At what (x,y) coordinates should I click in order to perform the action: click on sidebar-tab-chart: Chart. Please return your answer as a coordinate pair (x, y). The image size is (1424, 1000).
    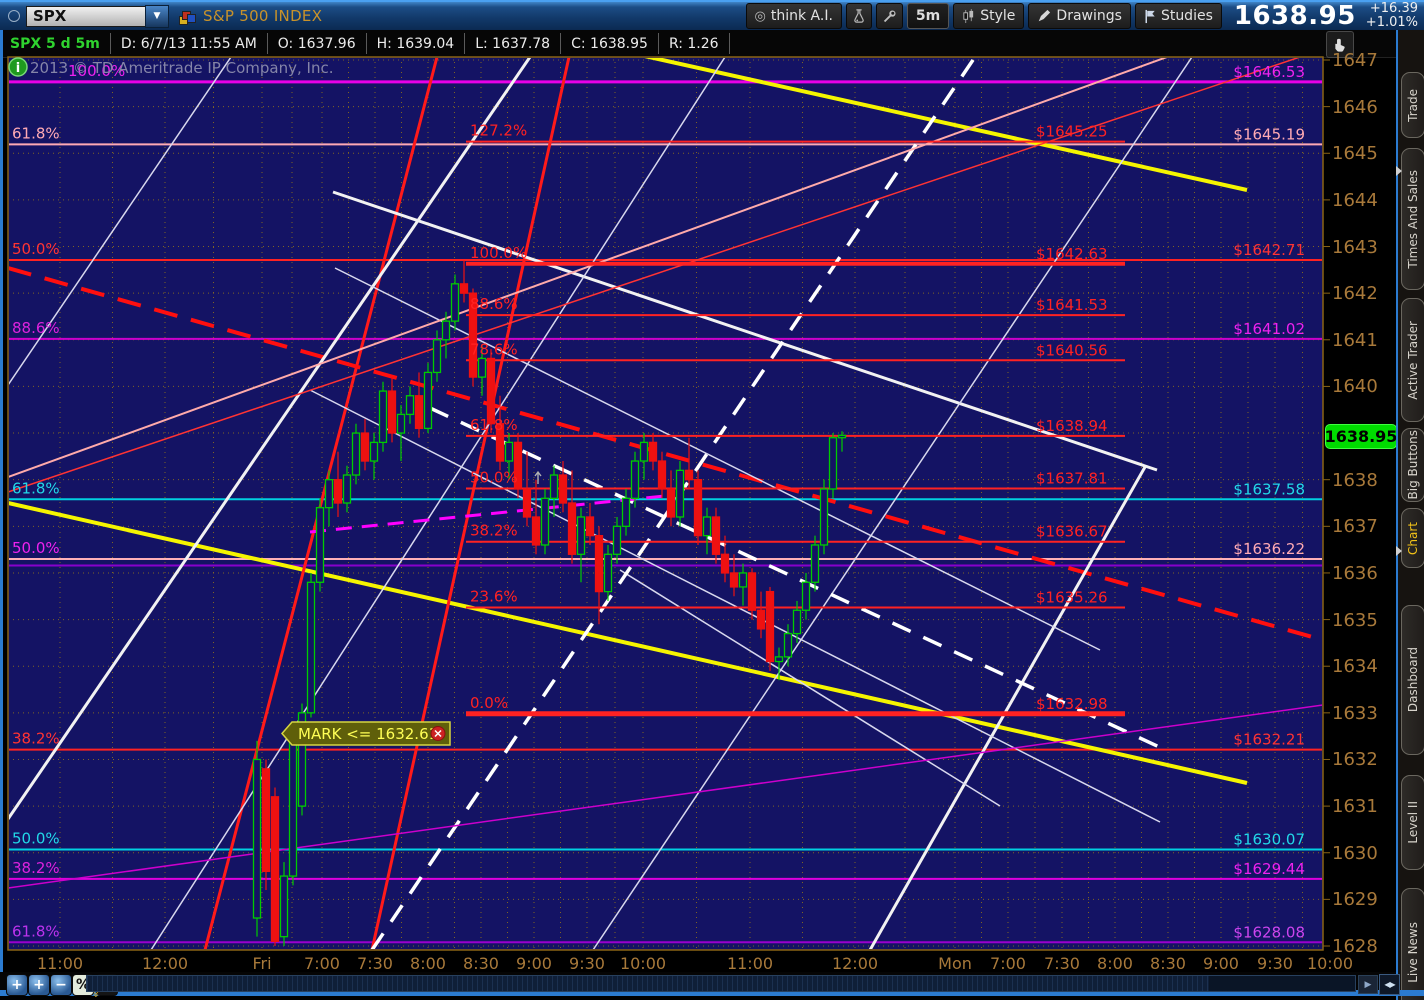
    Looking at the image, I should click on (1412, 538).